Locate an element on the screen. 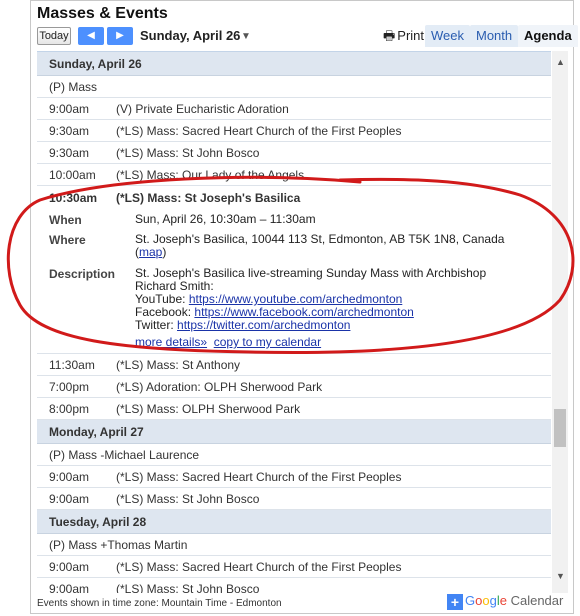  event-row: 9:00am (V) Private Eucharistic Adoration is located at coordinates (294, 109).